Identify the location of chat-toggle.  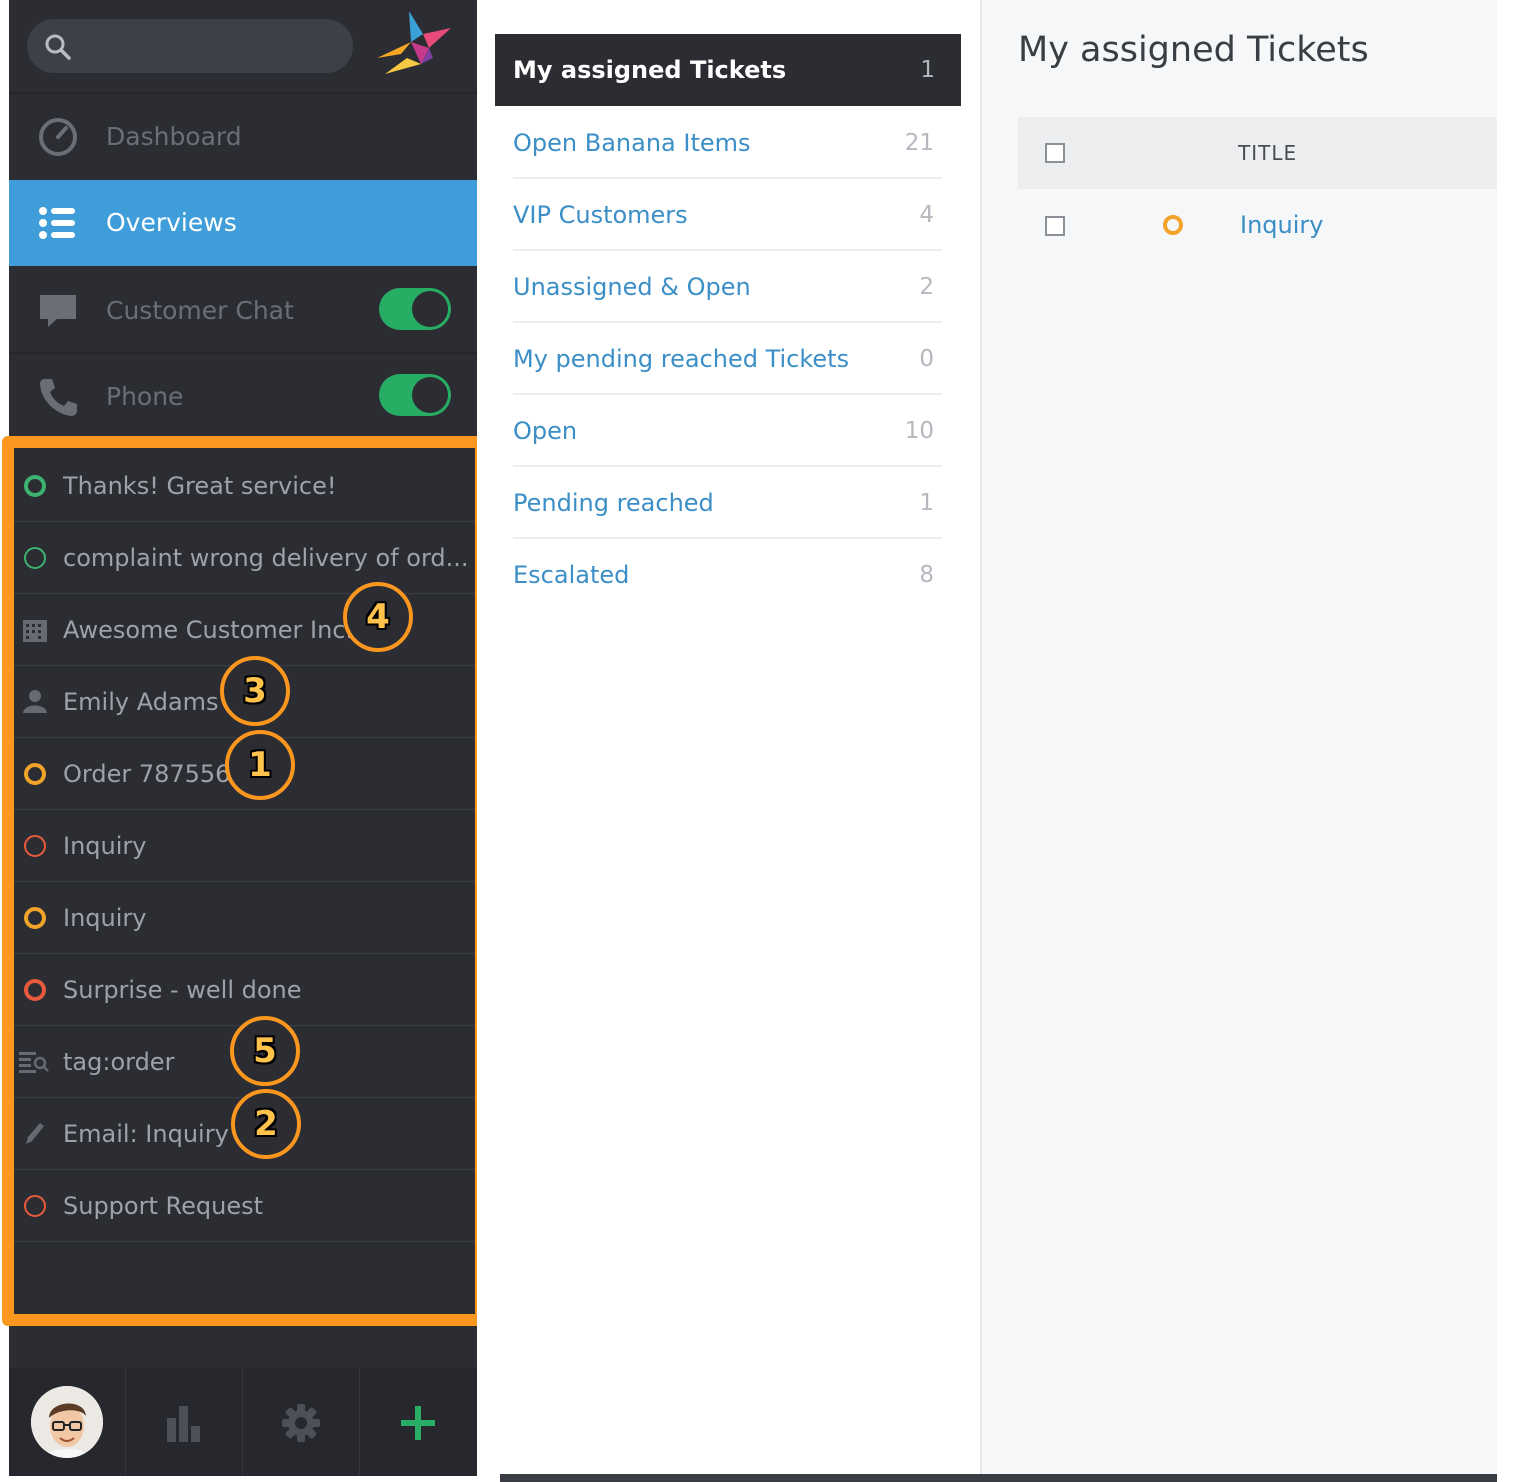
(415, 309).